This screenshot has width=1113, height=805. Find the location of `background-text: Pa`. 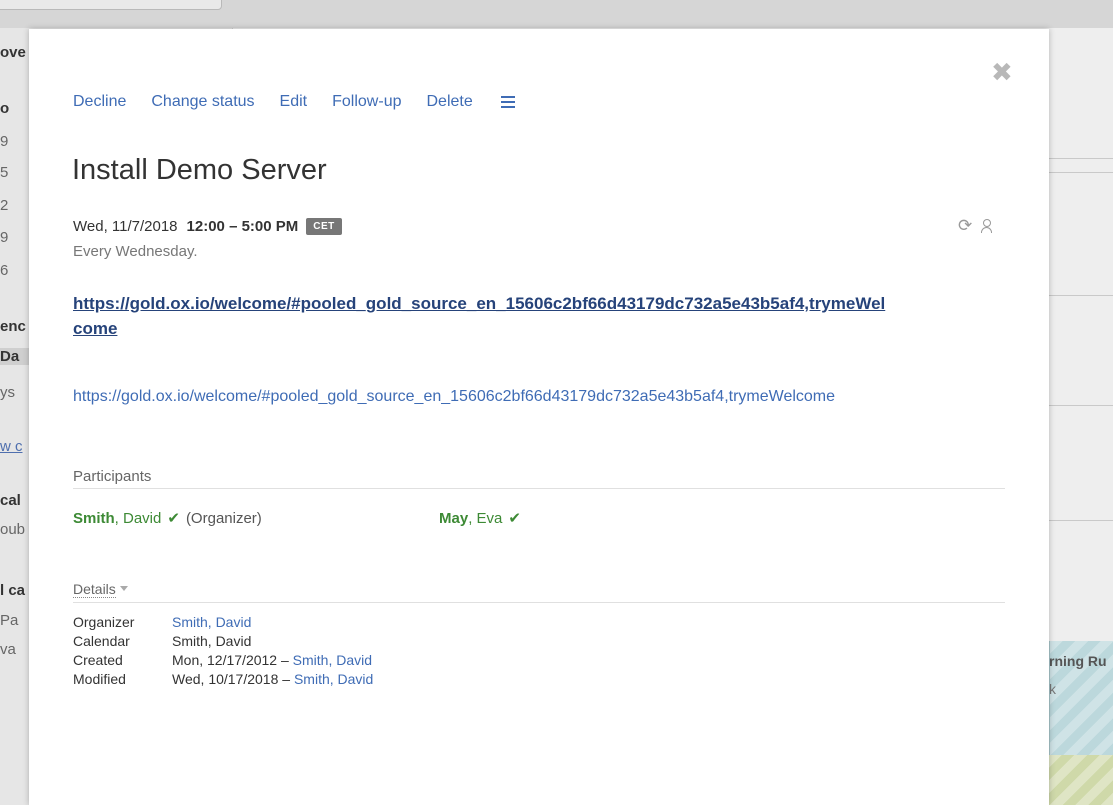

background-text: Pa is located at coordinates (9, 620).